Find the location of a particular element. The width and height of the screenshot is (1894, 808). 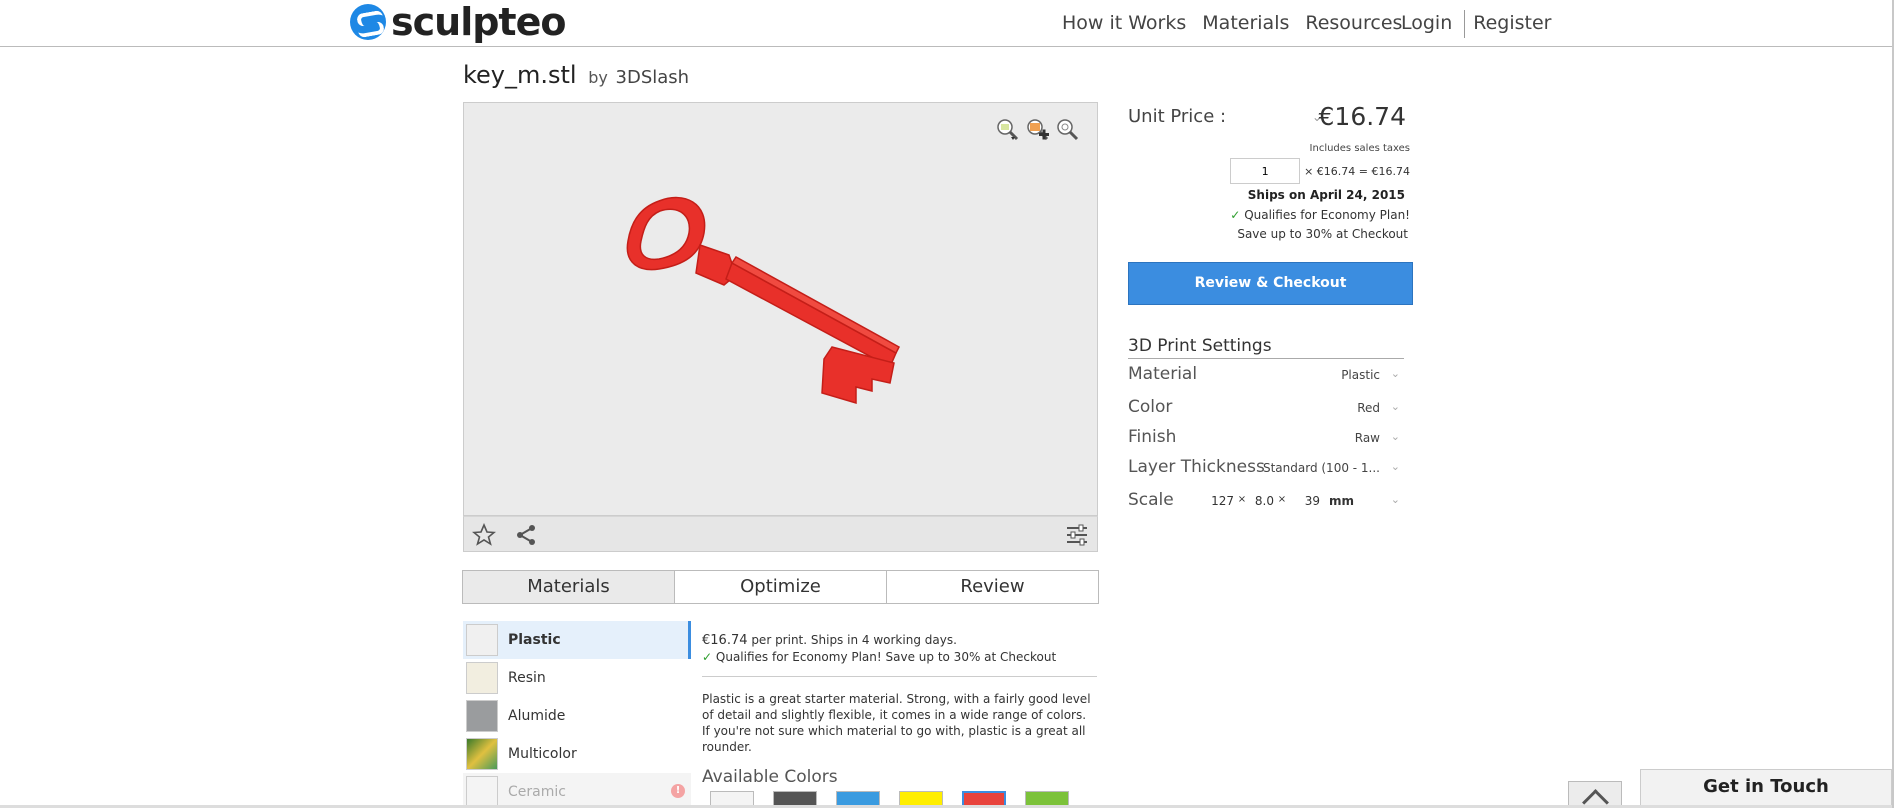

material-item-plastic: Plastic is located at coordinates (577, 640).